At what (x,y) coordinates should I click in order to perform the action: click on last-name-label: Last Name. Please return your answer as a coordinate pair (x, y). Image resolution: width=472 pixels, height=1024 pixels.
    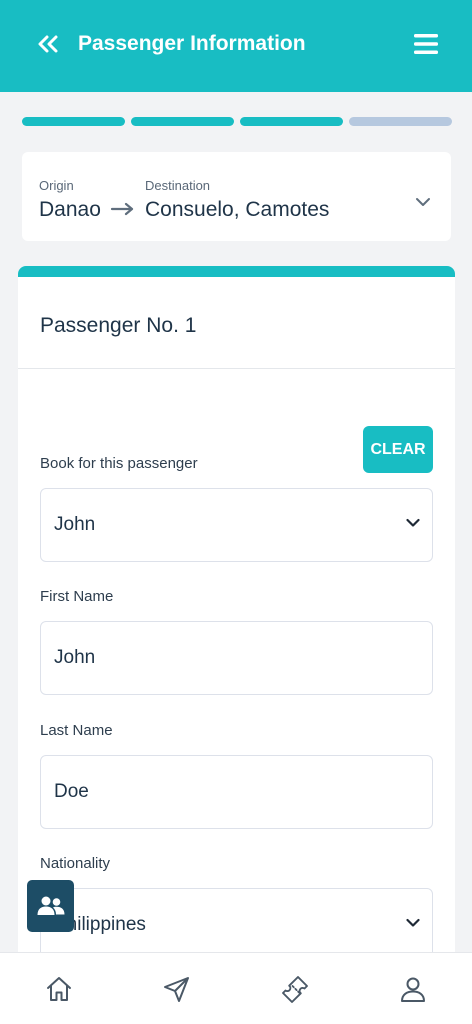
    Looking at the image, I should click on (76, 730).